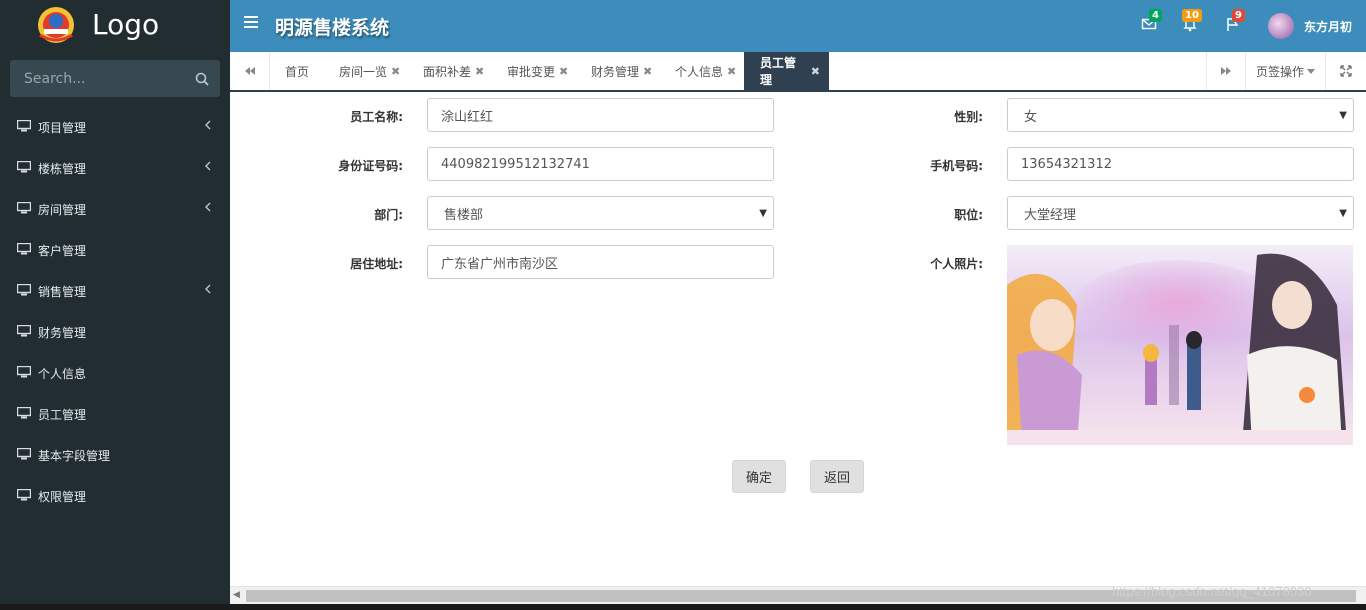  What do you see at coordinates (62, 415) in the screenshot?
I see `sidebar-item-label: 员工管理` at bounding box center [62, 415].